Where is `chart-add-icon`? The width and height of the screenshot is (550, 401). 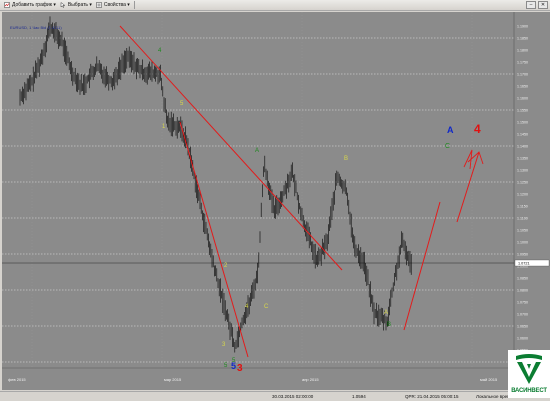 chart-add-icon is located at coordinates (7, 5).